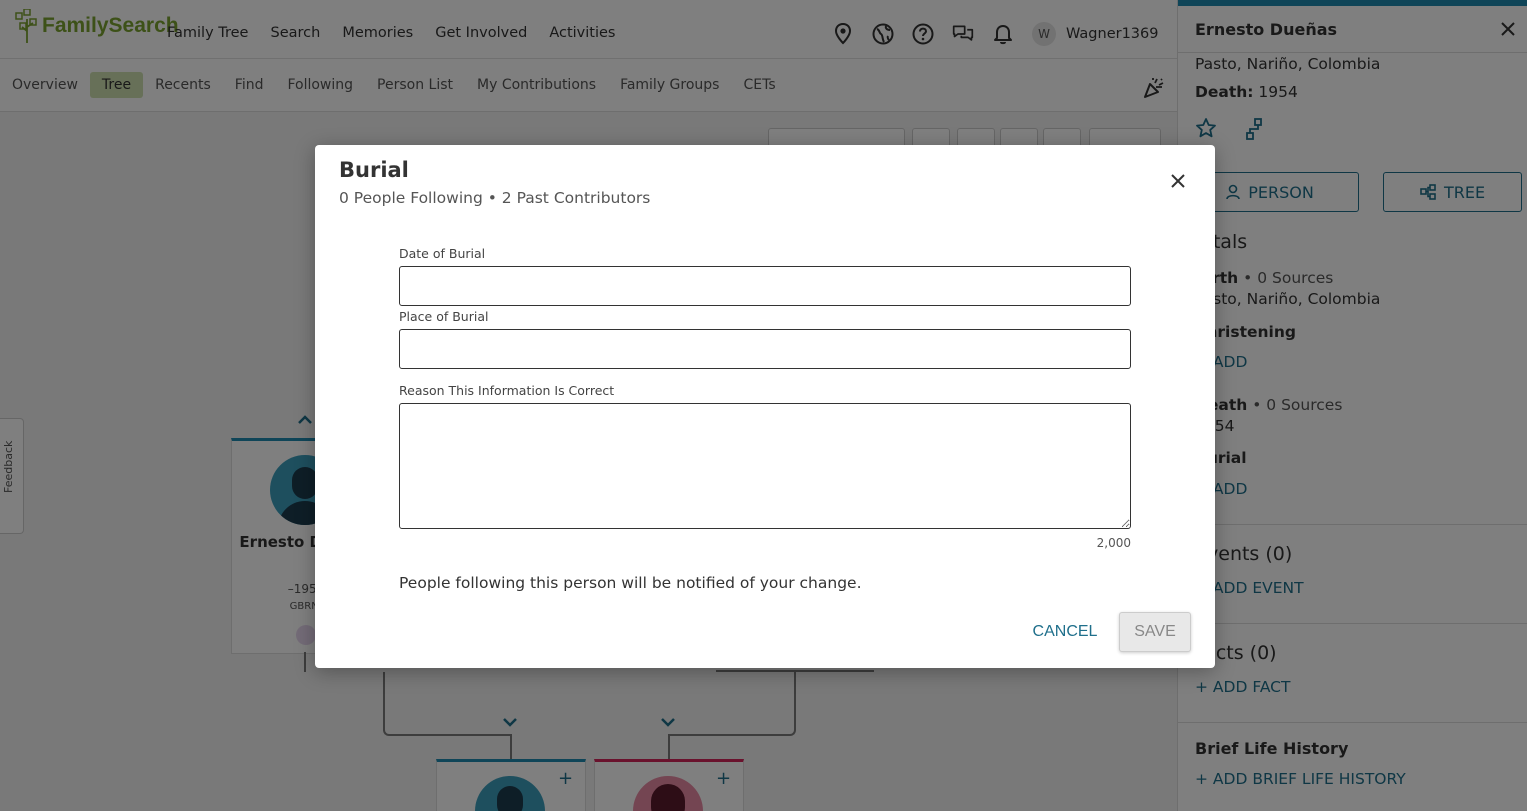 The image size is (1527, 811). What do you see at coordinates (1155, 632) in the screenshot?
I see `save-button: SAVE` at bounding box center [1155, 632].